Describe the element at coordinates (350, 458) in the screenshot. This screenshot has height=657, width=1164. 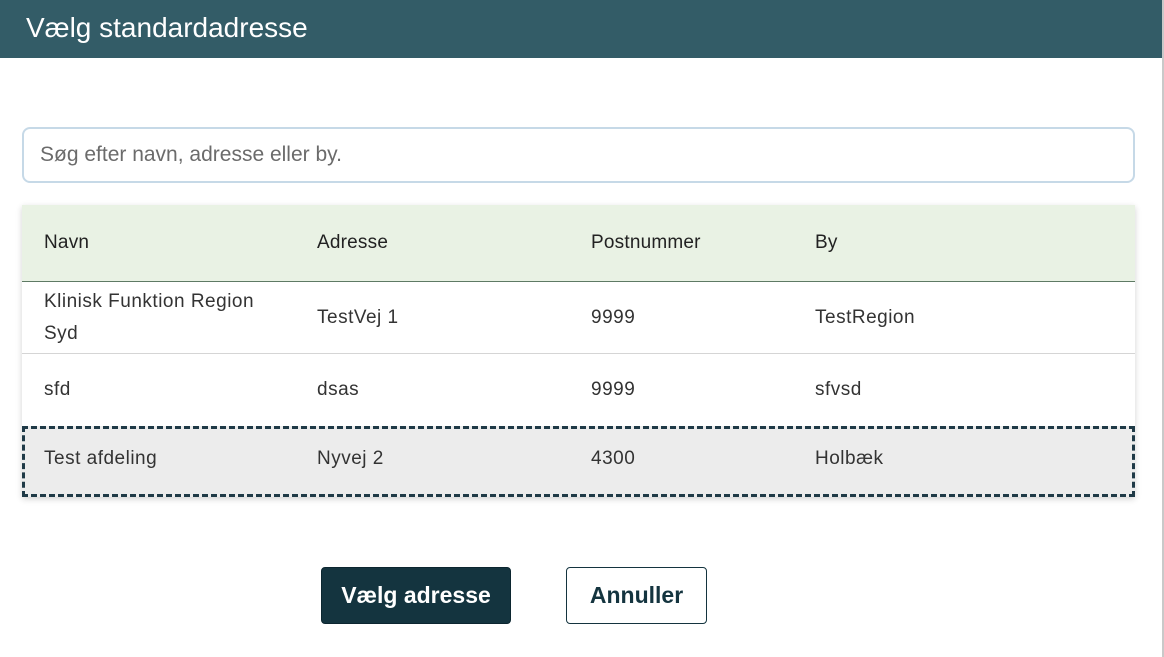
I see `cell-adresse: Nyvej 2` at that location.